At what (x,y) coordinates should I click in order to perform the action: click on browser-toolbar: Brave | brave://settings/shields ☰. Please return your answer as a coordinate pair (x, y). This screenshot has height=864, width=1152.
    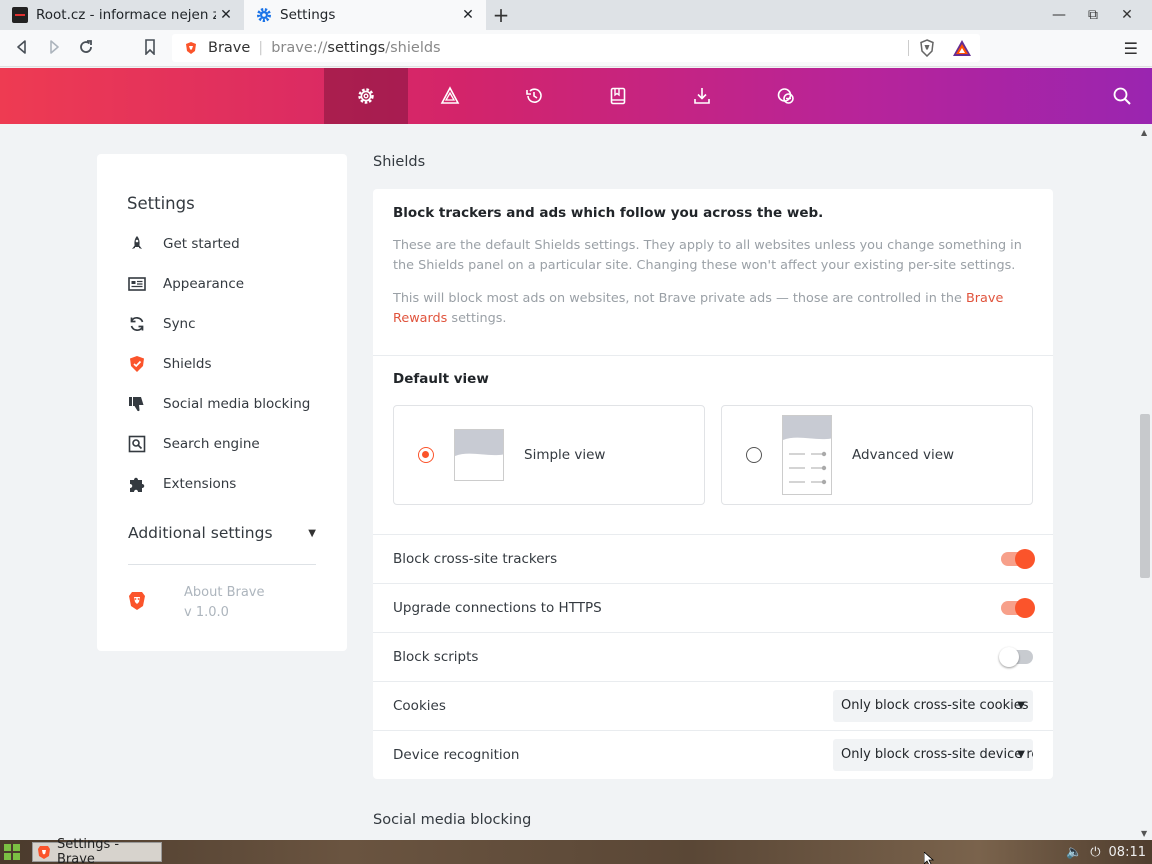
    Looking at the image, I should click on (576, 48).